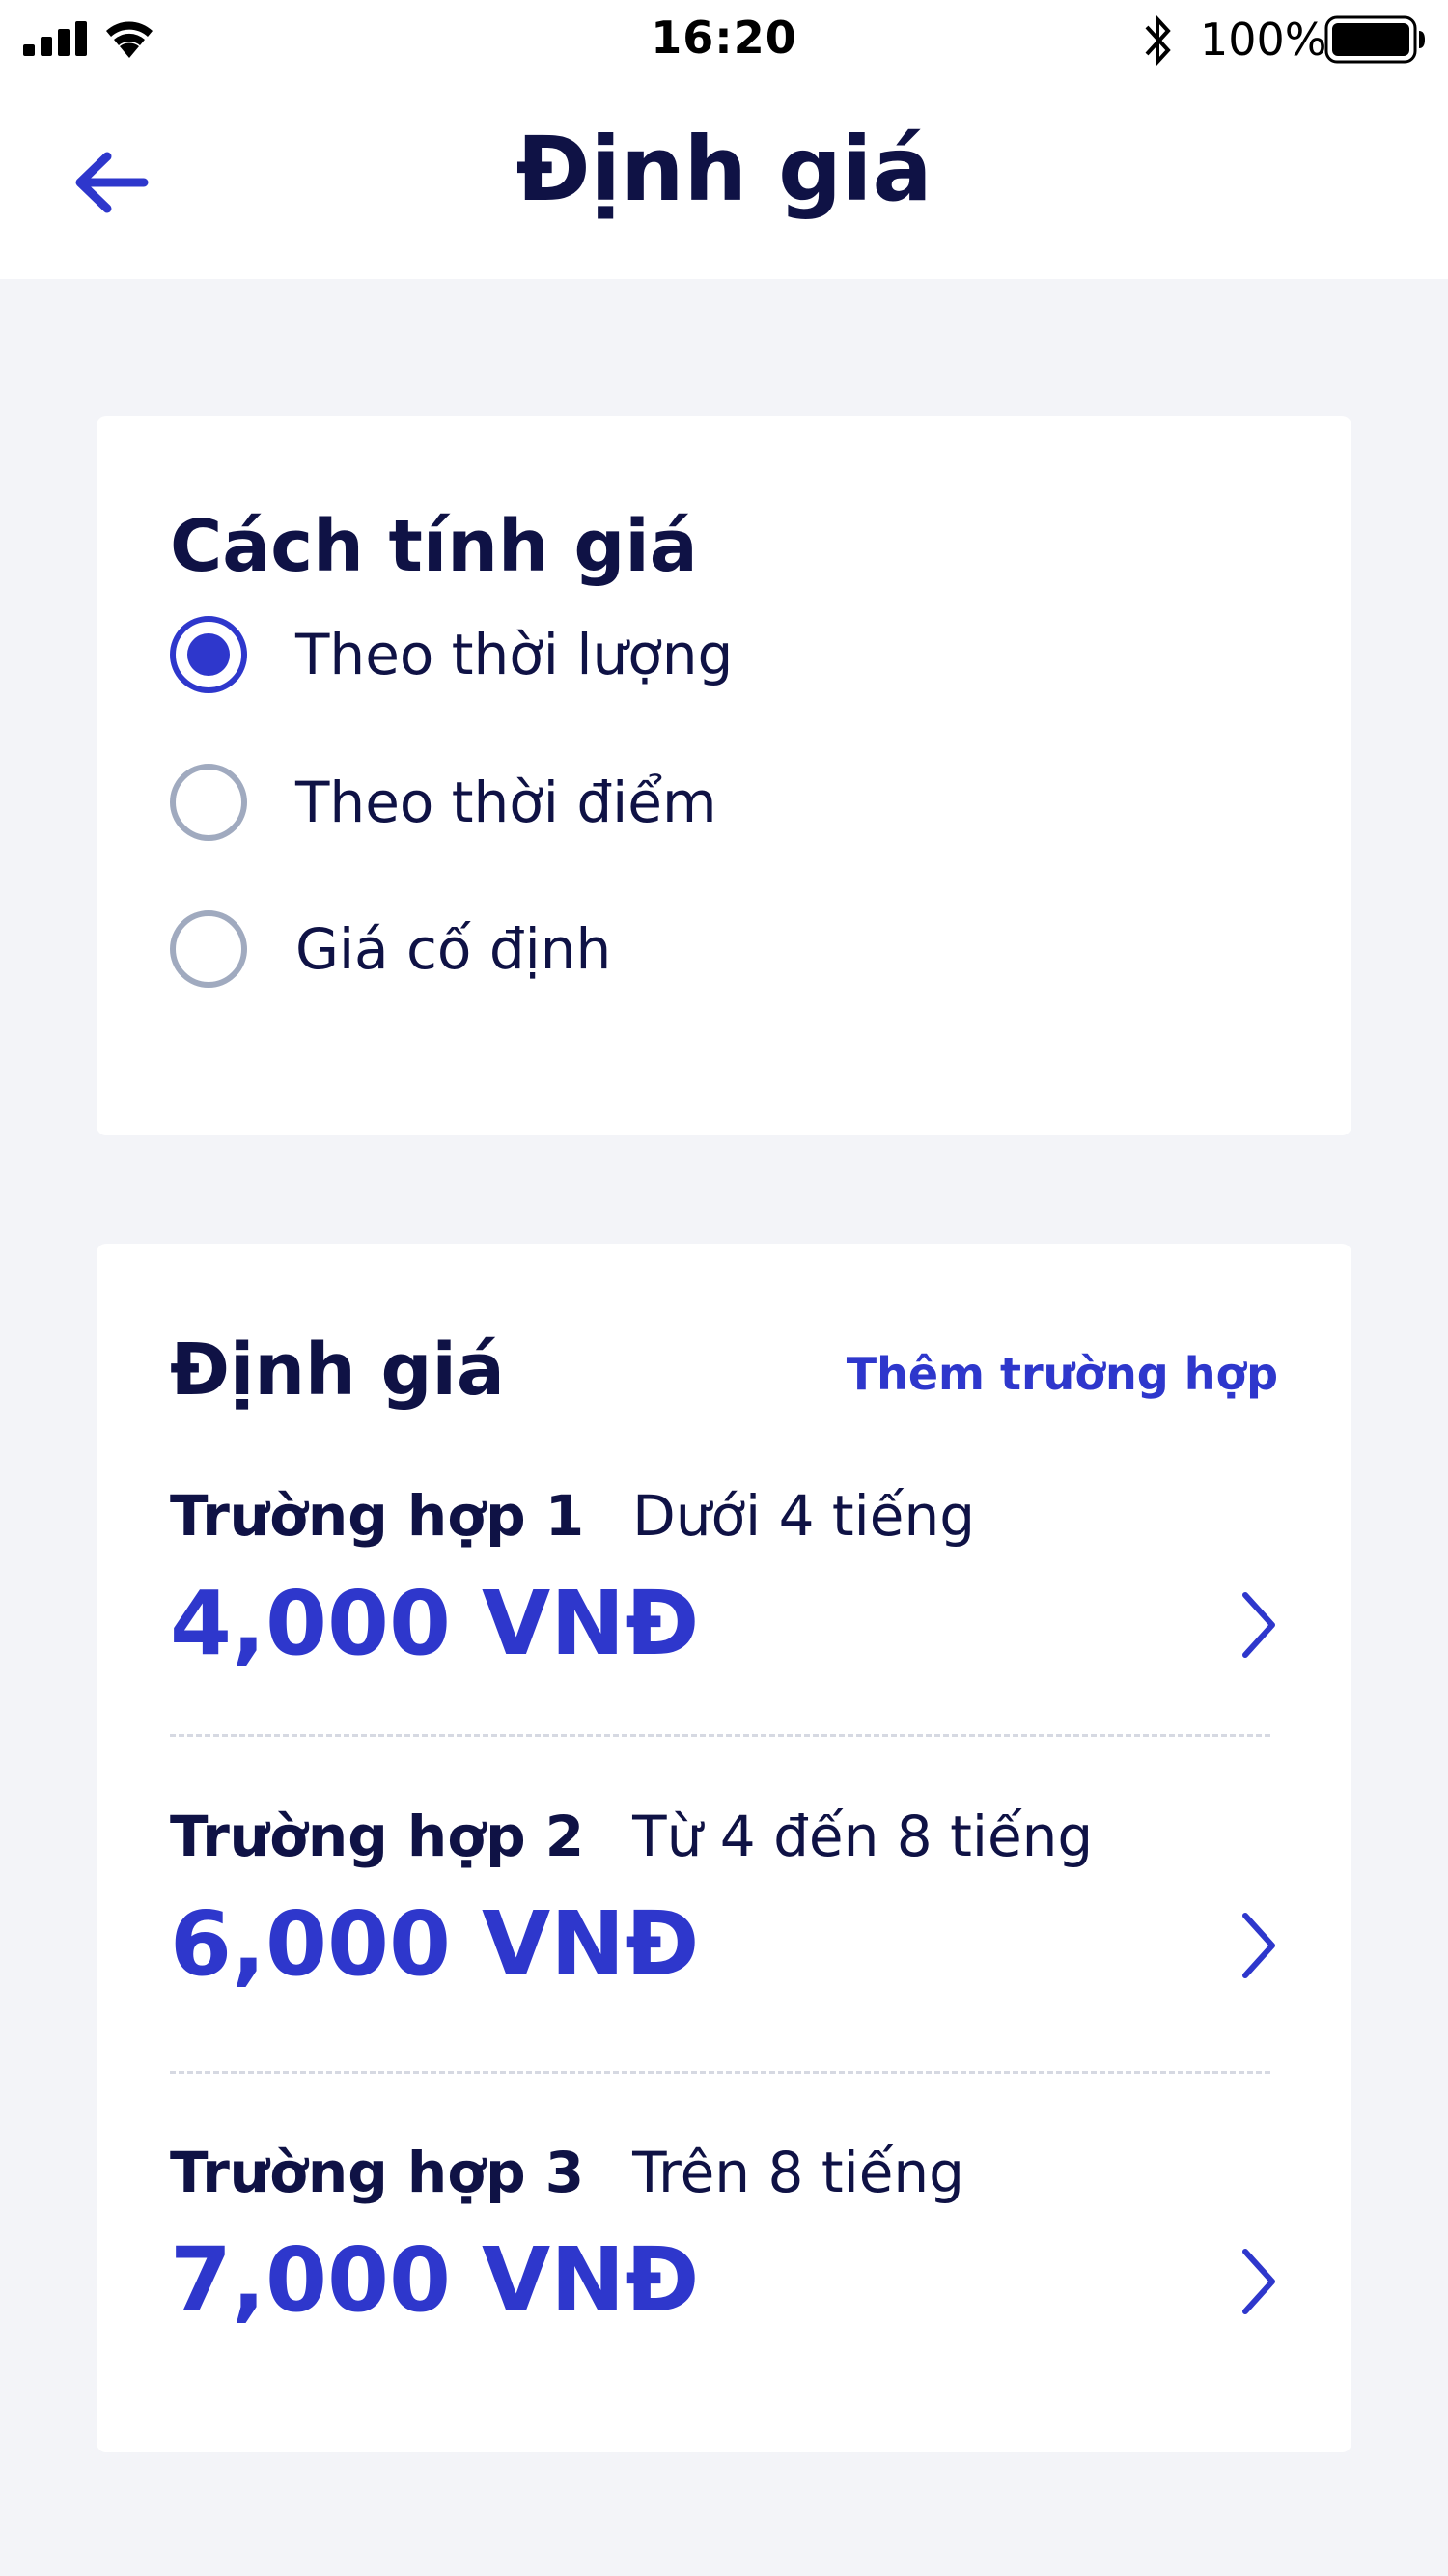 Image resolution: width=1448 pixels, height=2576 pixels. Describe the element at coordinates (804, 1516) in the screenshot. I see `case-description: Dưới 4 tiếng` at that location.